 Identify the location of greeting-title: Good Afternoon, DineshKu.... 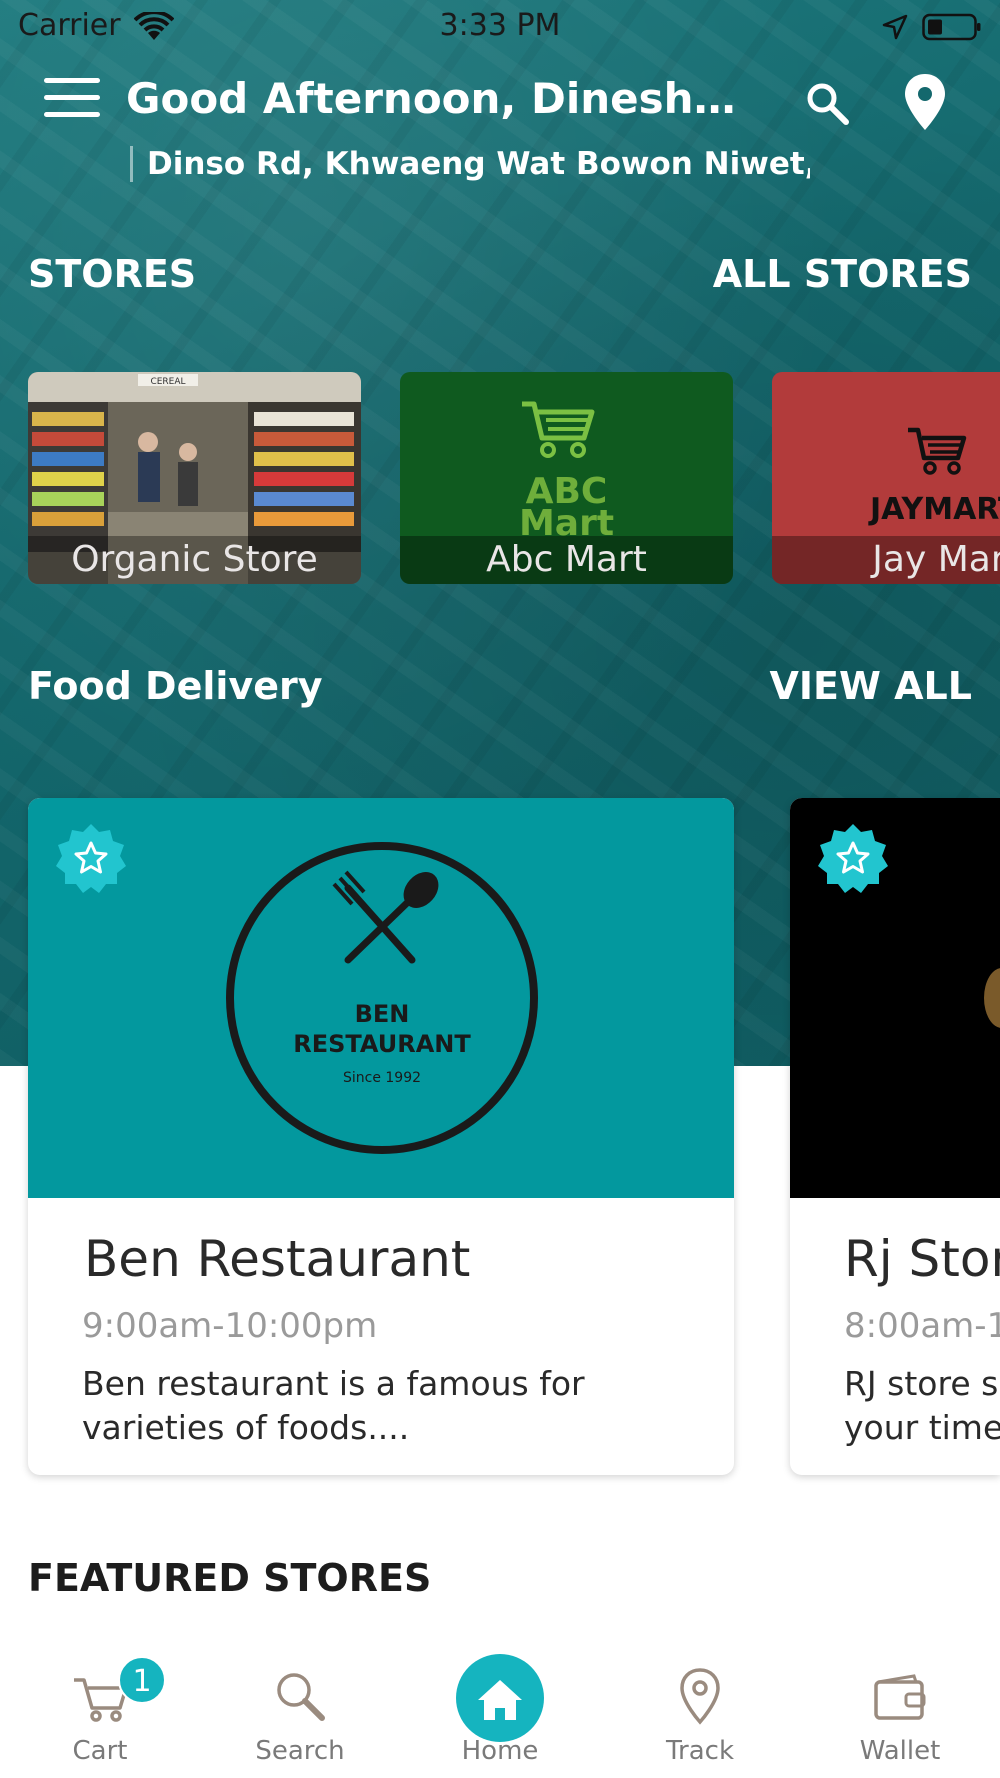
(446, 98).